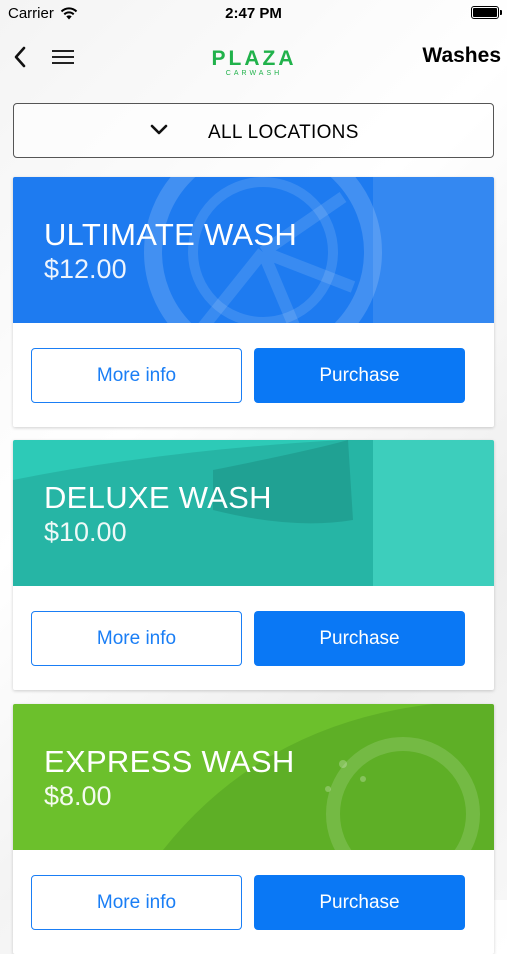 Image resolution: width=507 pixels, height=954 pixels. What do you see at coordinates (85, 269) in the screenshot?
I see `wash-price: $12.00` at bounding box center [85, 269].